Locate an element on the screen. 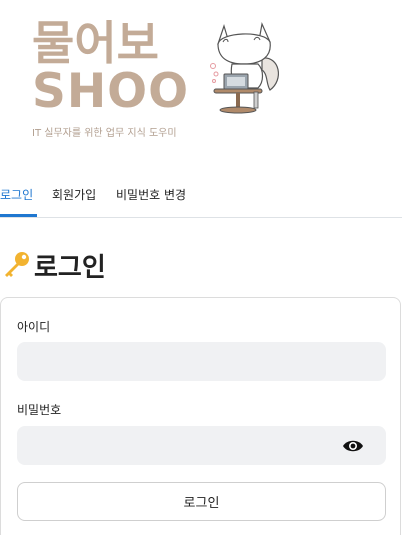 The width and height of the screenshot is (402, 535). password-input is located at coordinates (201, 445).